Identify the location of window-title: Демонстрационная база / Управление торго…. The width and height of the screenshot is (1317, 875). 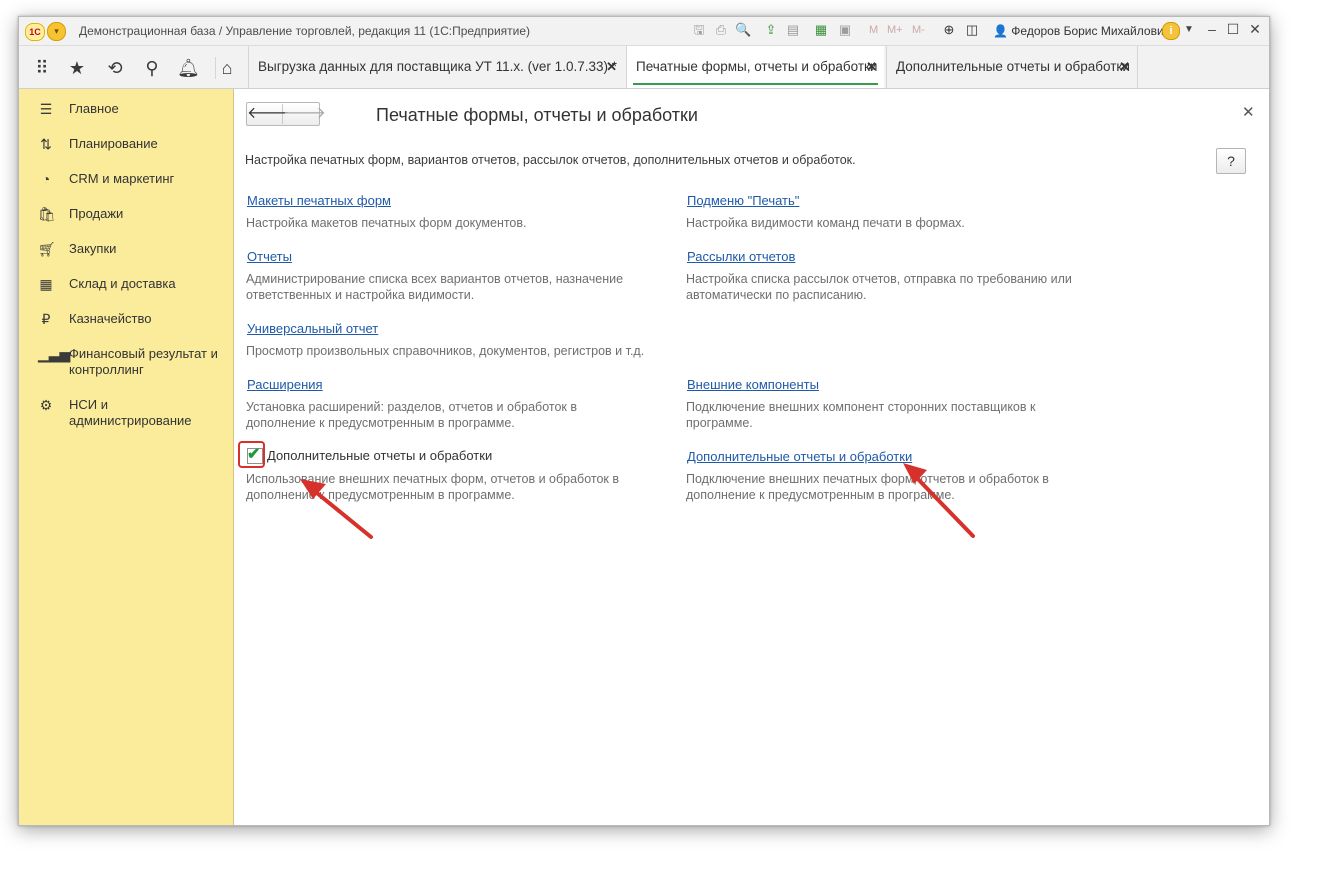
(305, 31).